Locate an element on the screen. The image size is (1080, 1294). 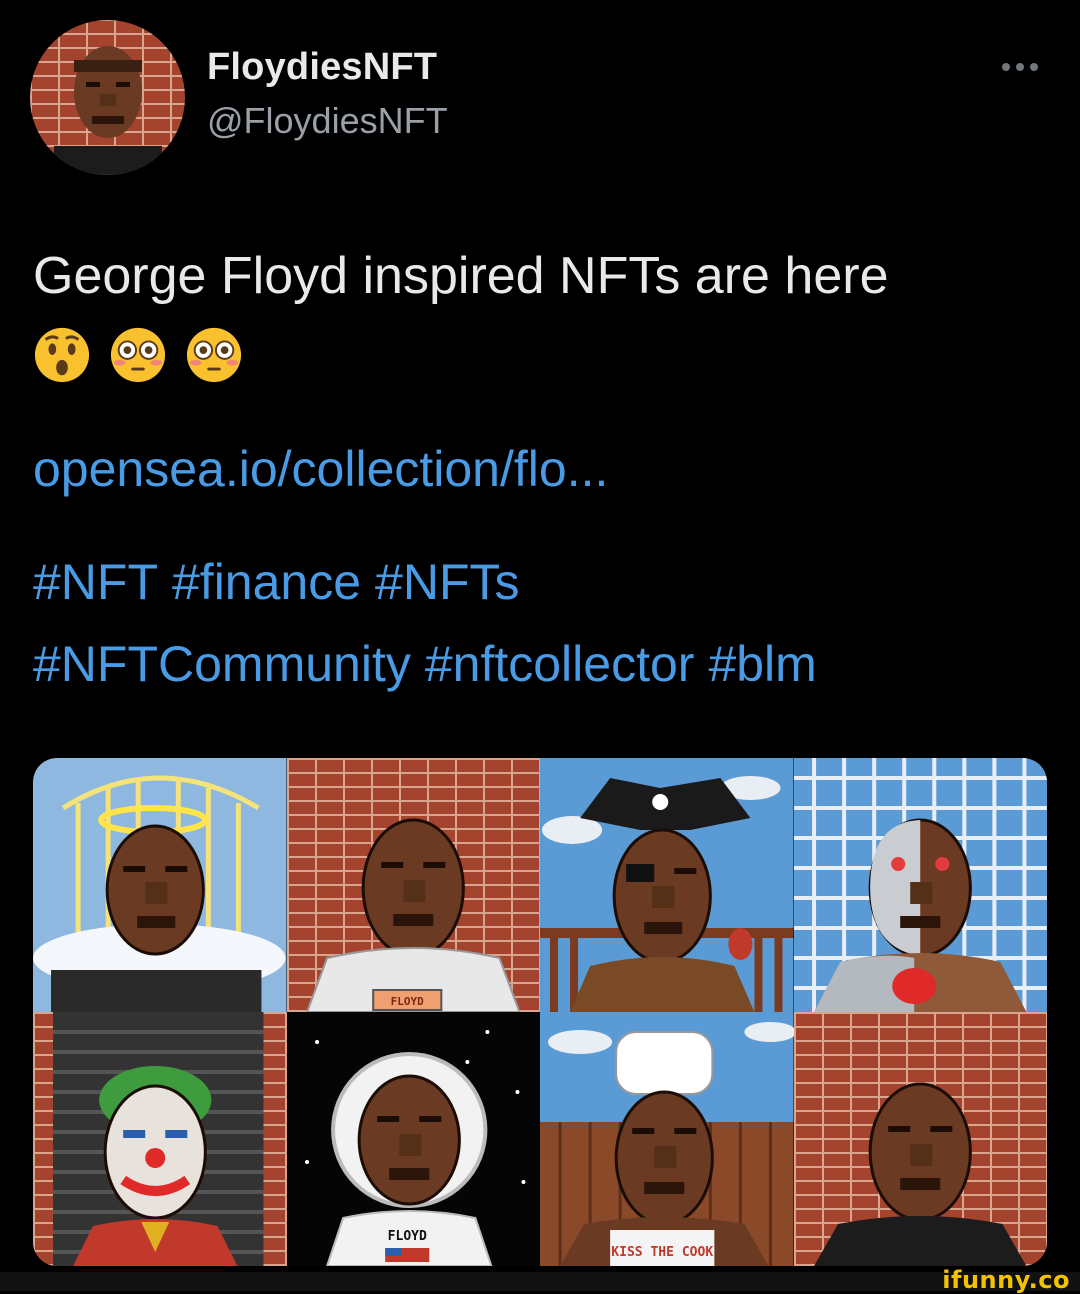
brick-wall-nft is located at coordinates (920, 1139).